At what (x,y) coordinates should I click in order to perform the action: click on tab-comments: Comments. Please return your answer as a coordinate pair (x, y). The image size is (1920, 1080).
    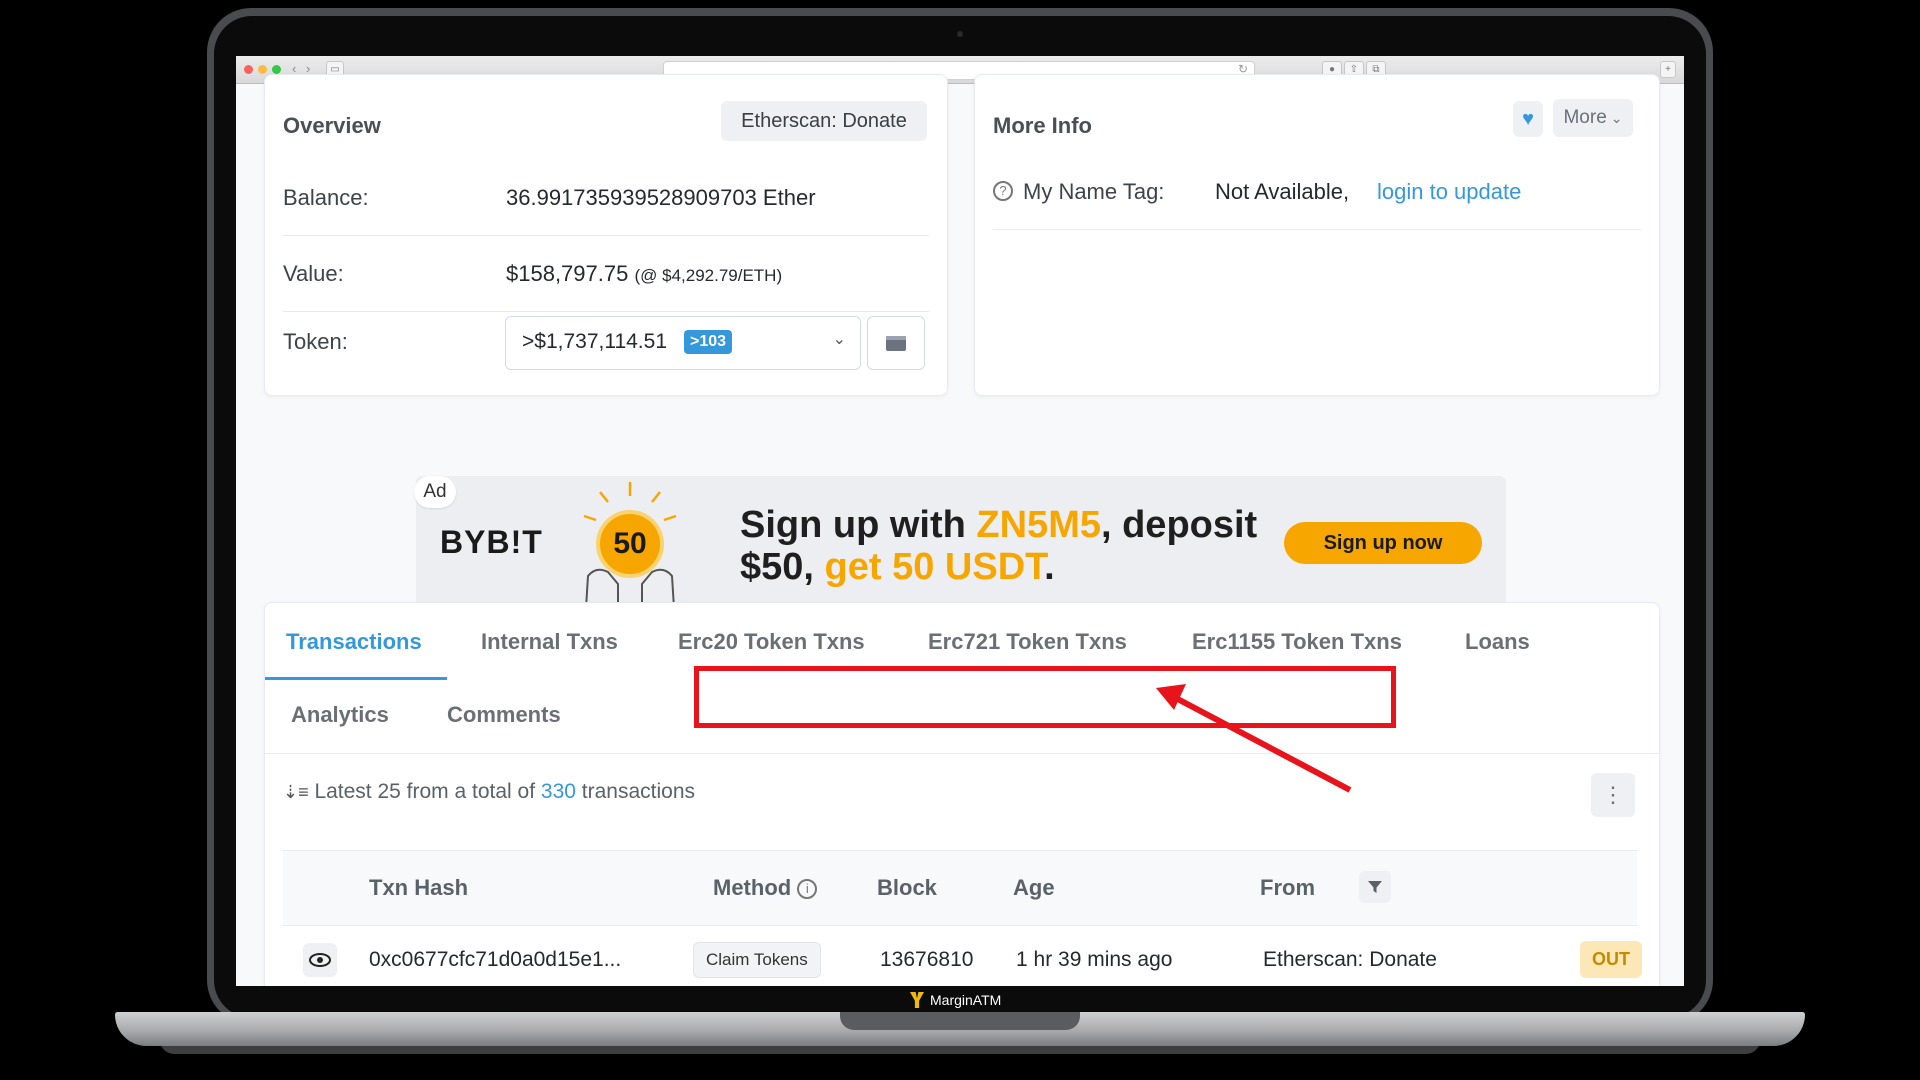
    Looking at the image, I should click on (504, 715).